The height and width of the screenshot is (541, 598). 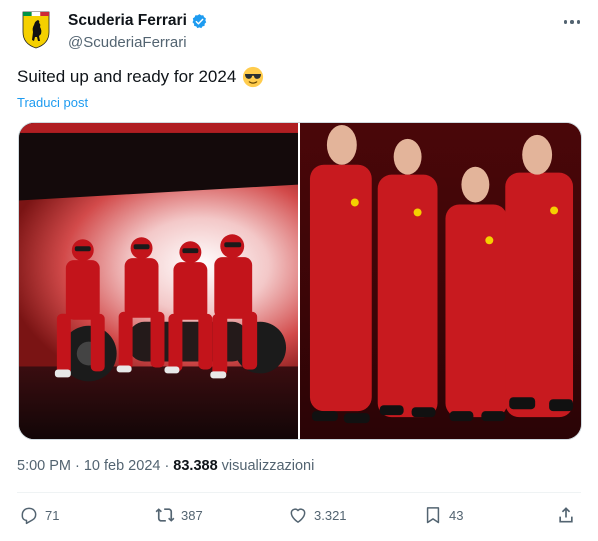 What do you see at coordinates (253, 77) in the screenshot?
I see `sunglasses-emoji-icon` at bounding box center [253, 77].